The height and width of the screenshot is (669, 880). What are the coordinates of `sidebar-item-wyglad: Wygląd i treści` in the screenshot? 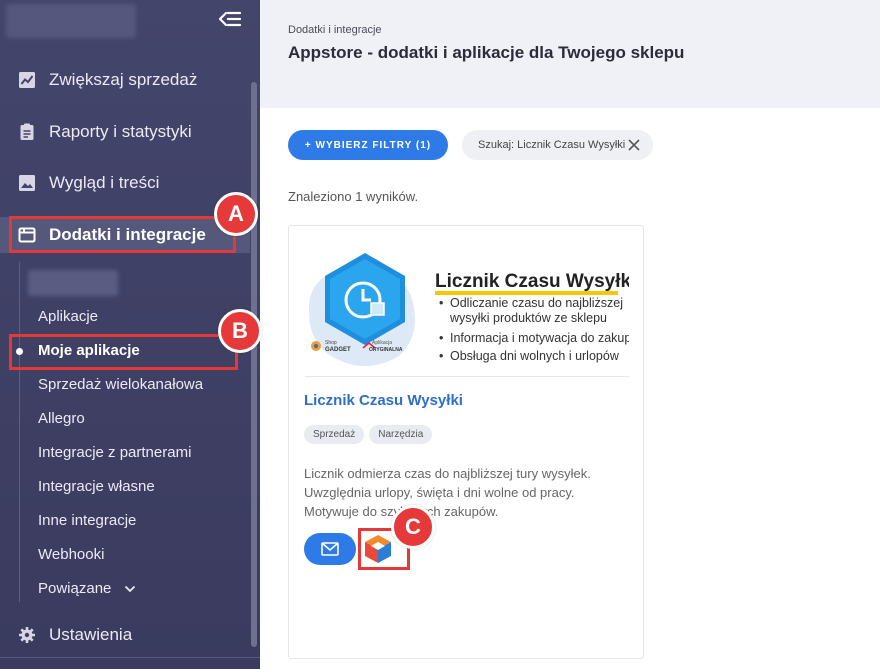 It's located at (125, 183).